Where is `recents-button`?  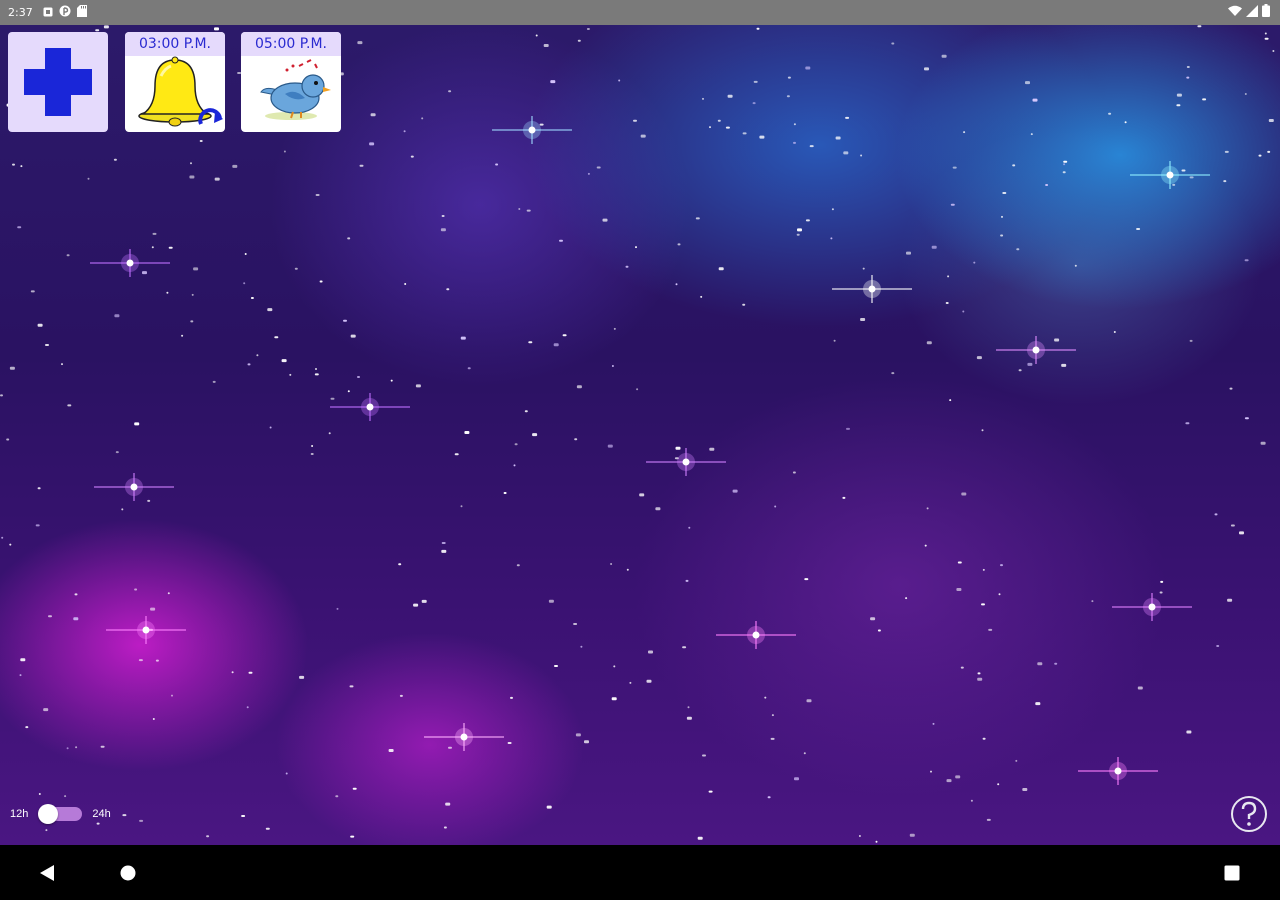
recents-button is located at coordinates (1232, 873).